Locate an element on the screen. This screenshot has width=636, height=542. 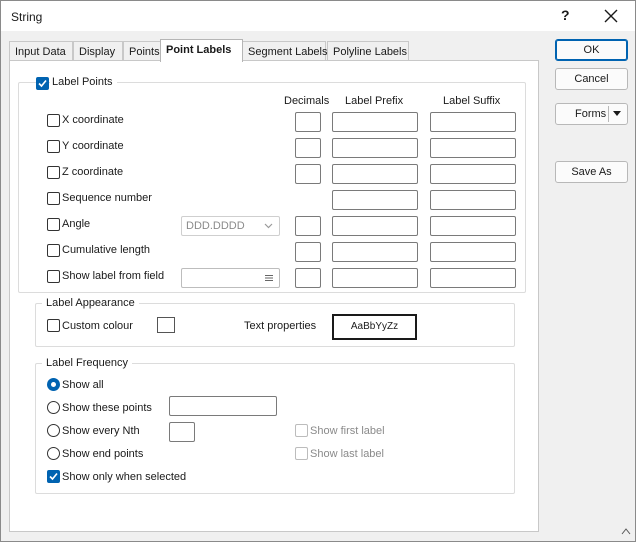
tab-point-labels: Point Labels is located at coordinates (201, 50).